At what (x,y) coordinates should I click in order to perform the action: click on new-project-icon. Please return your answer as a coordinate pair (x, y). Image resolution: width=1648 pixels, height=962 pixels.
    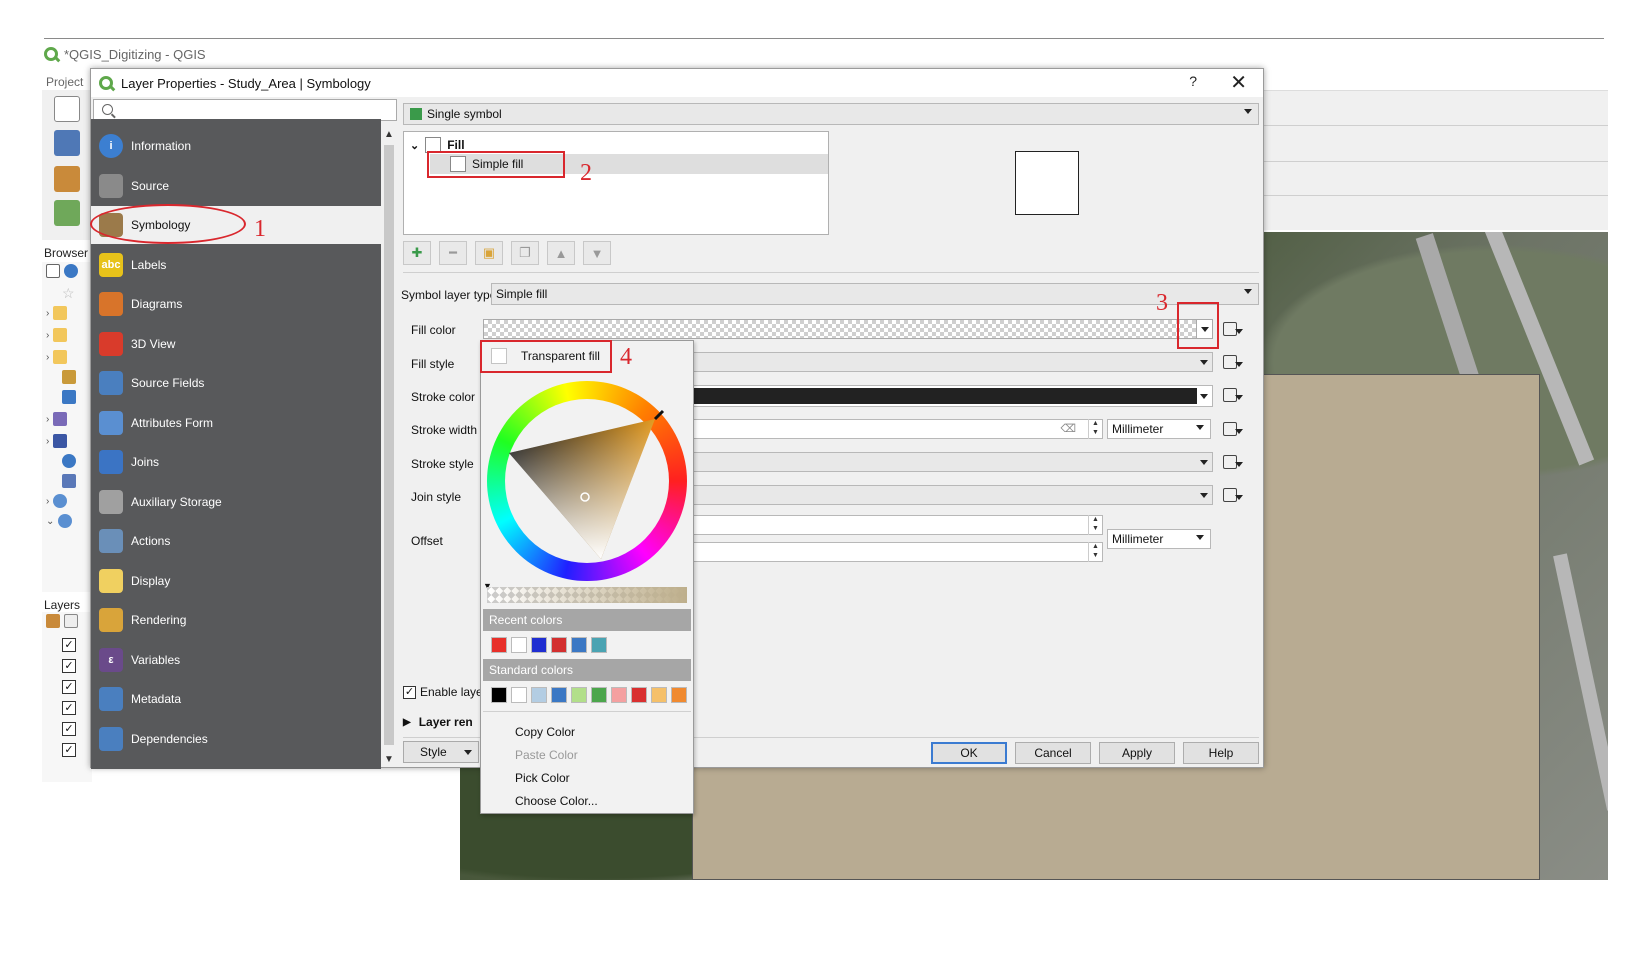
    Looking at the image, I should click on (67, 109).